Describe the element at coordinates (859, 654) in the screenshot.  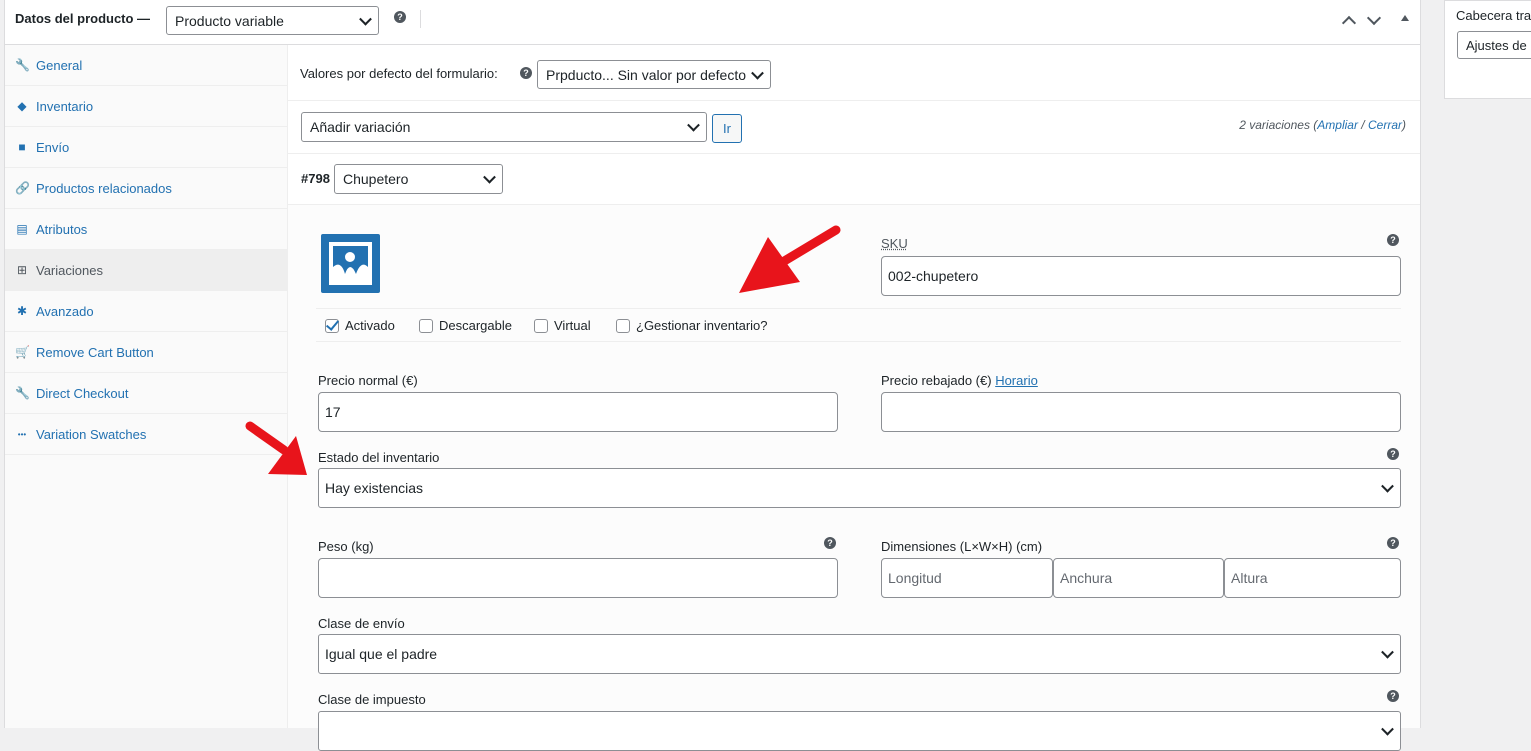
I see `shipping-class-select: Igual que el padre` at that location.